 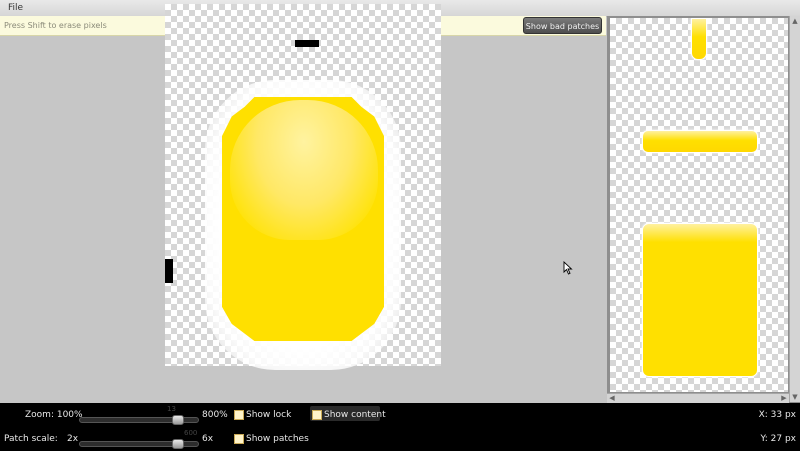 What do you see at coordinates (239, 415) in the screenshot?
I see `show-lock-checkbox` at bounding box center [239, 415].